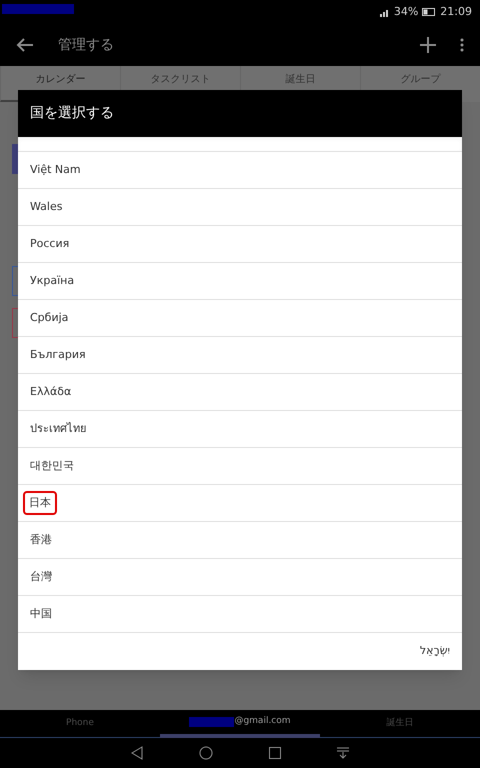 This screenshot has height=768, width=480. What do you see at coordinates (86, 45) in the screenshot?
I see `app-title: 管理する` at bounding box center [86, 45].